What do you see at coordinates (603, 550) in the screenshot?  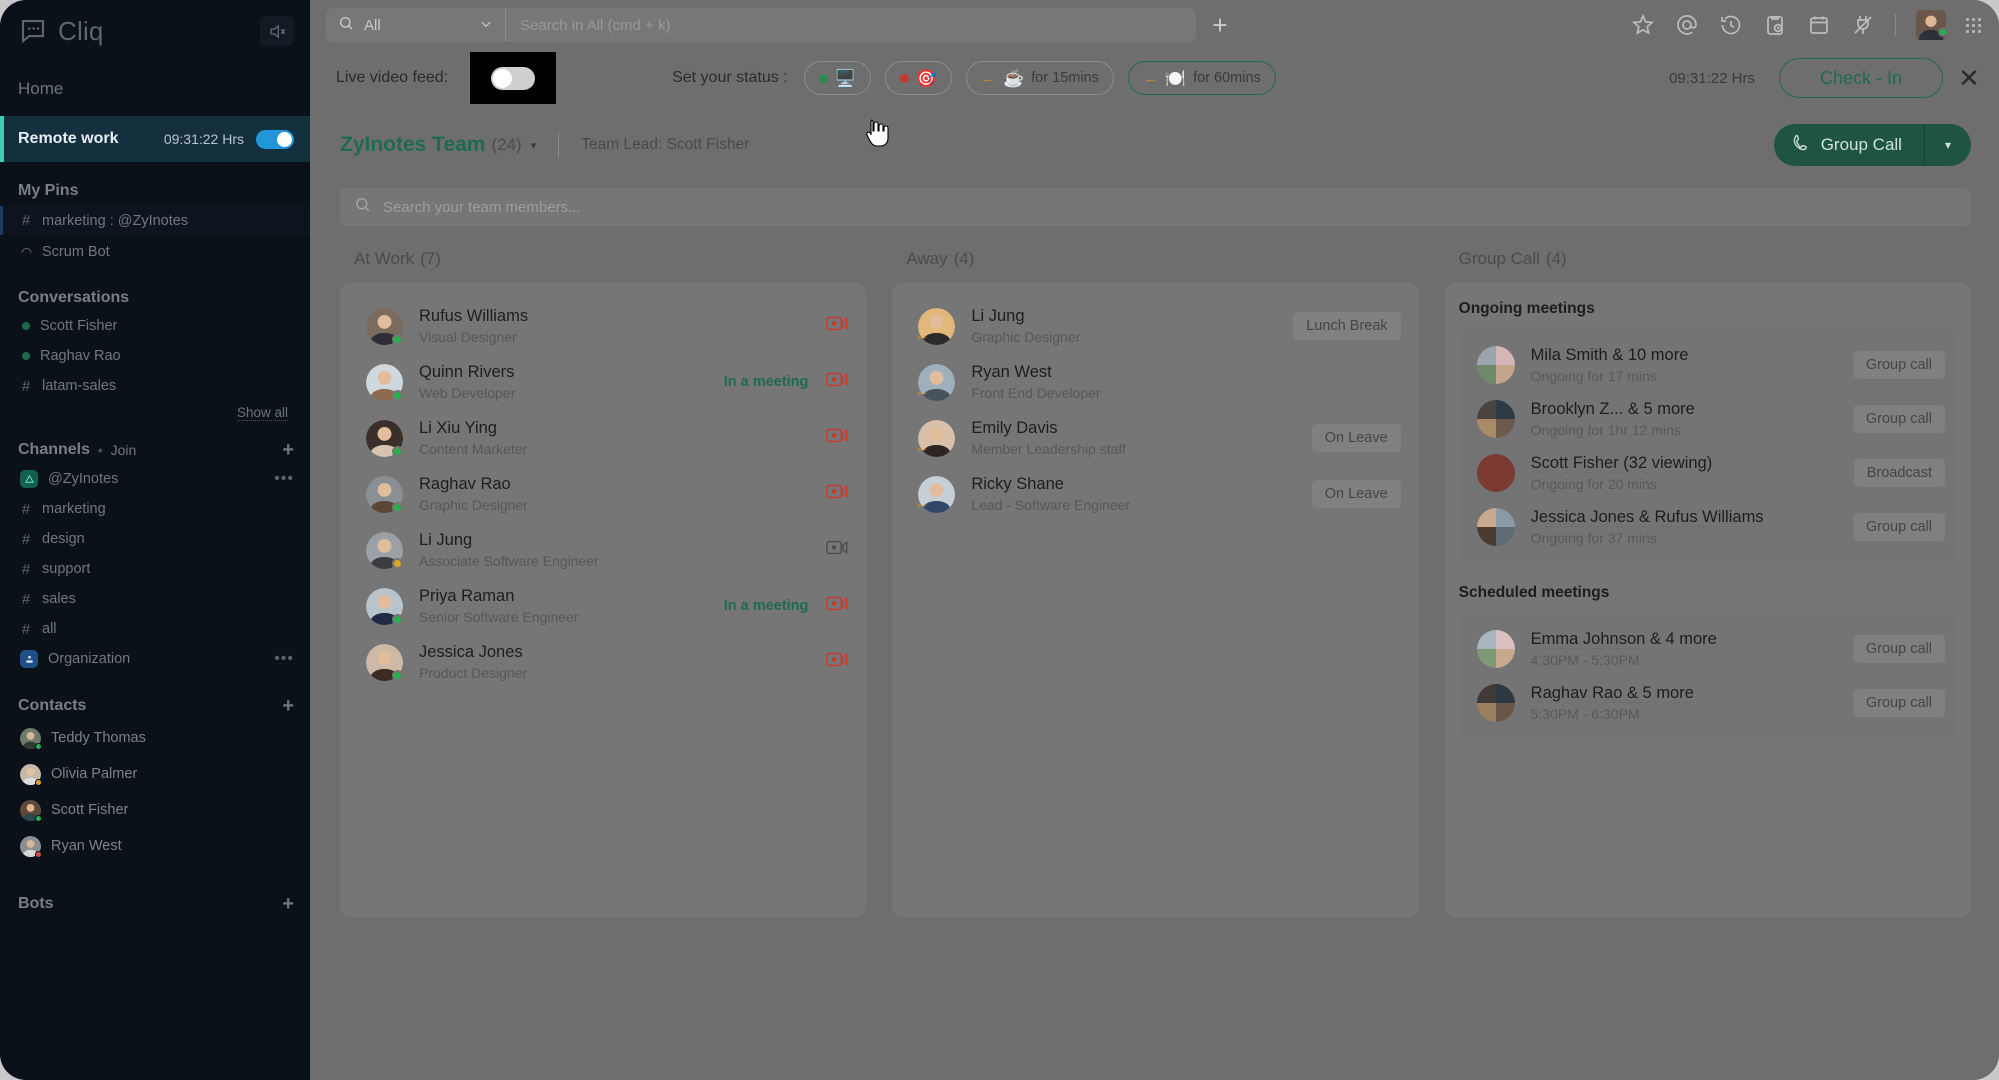 I see `table-row: Li Jung Associate Software Engineer` at bounding box center [603, 550].